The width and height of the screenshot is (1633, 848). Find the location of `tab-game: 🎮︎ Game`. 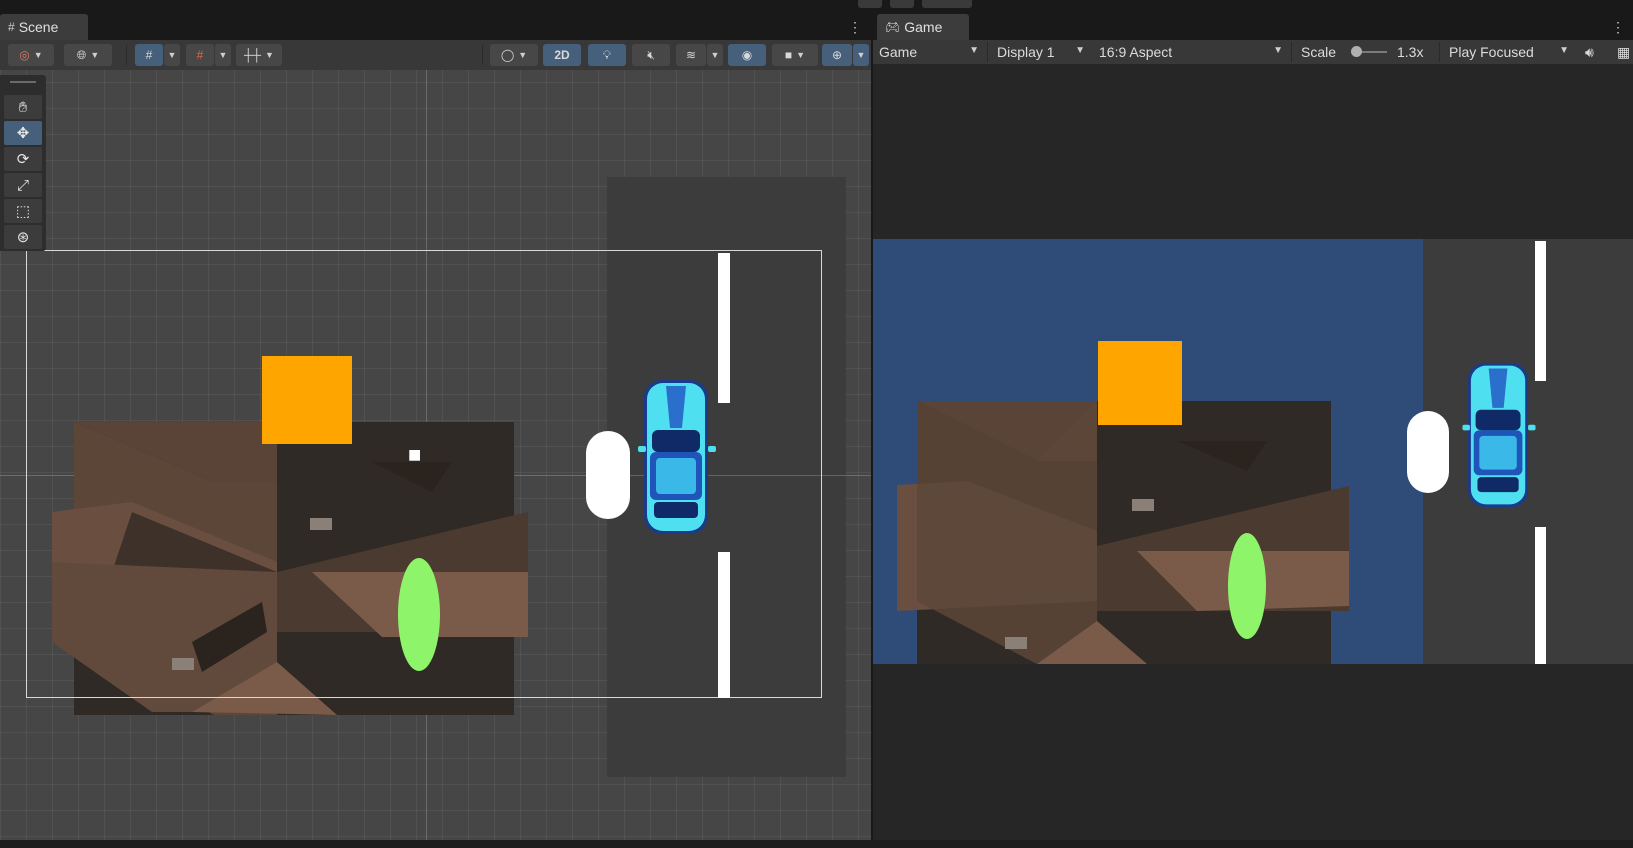

tab-game: 🎮︎ Game is located at coordinates (923, 27).